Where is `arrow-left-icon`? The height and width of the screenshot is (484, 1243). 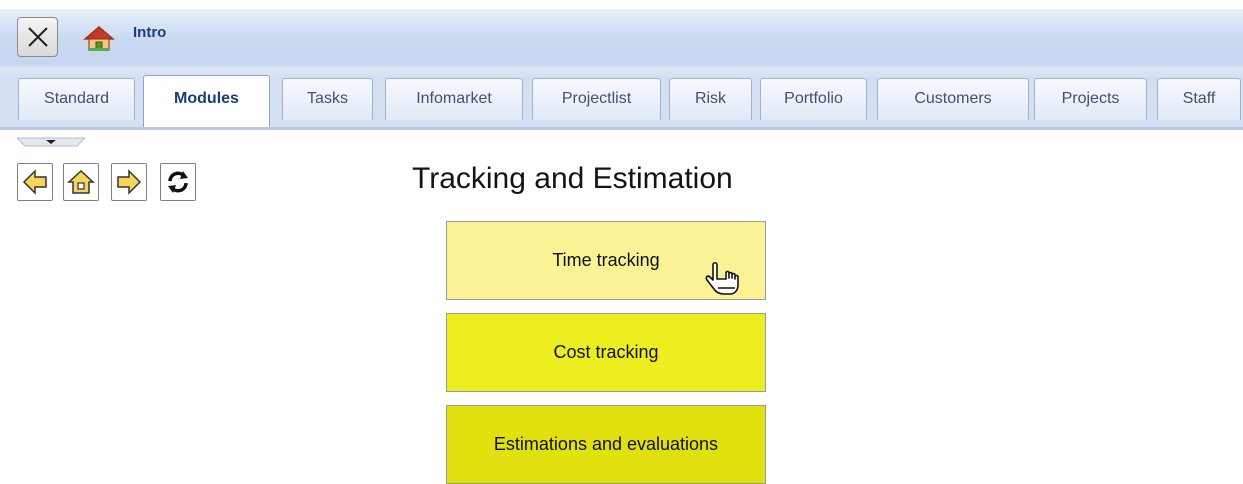
arrow-left-icon is located at coordinates (34, 182).